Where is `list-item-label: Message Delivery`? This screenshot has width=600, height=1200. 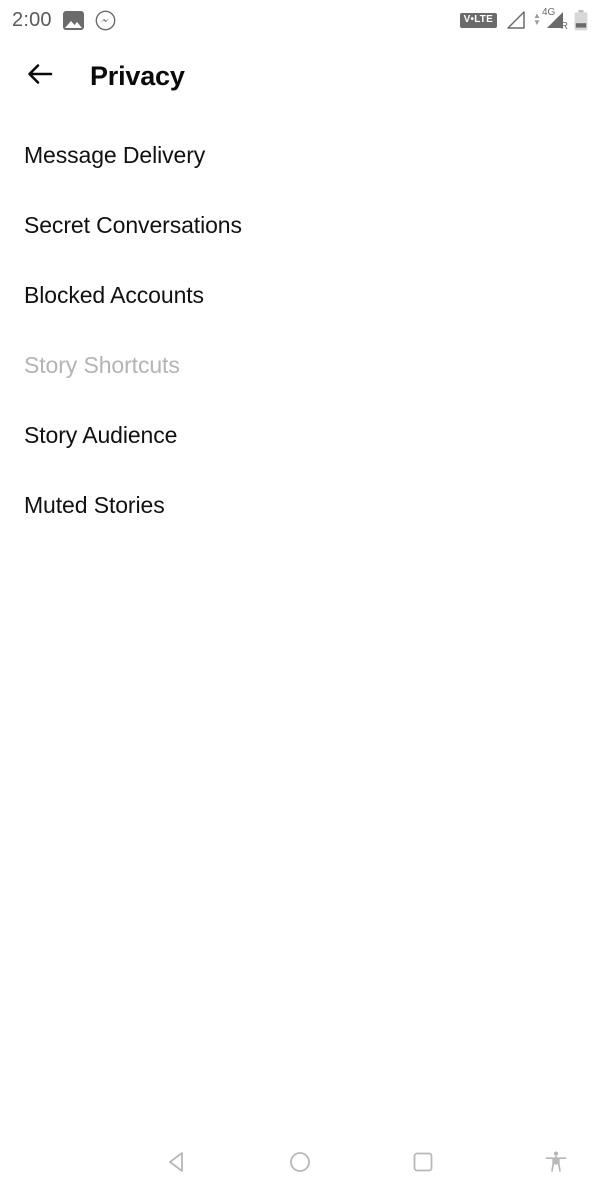
list-item-label: Message Delivery is located at coordinates (115, 154).